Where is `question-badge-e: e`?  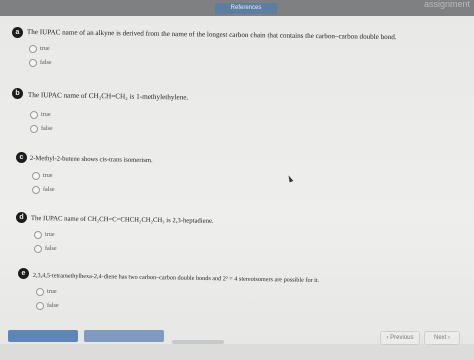 question-badge-e: e is located at coordinates (23, 273).